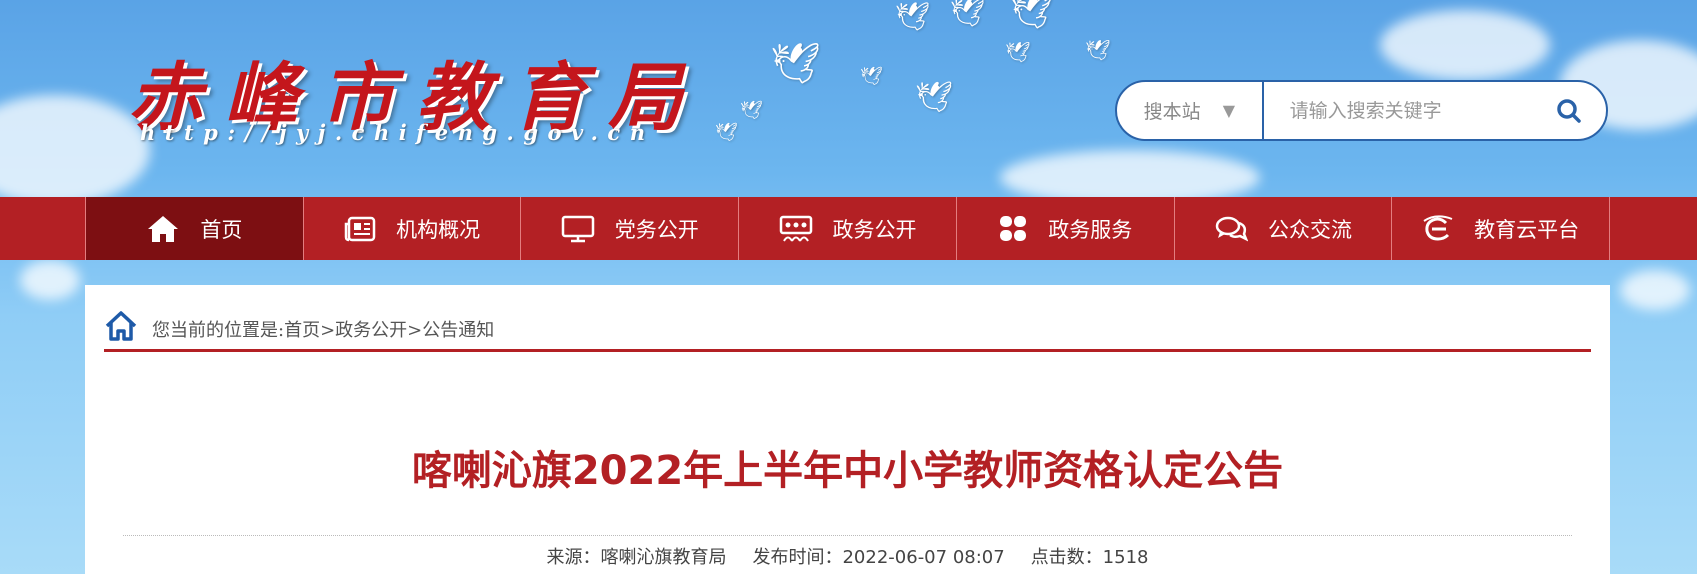  Describe the element at coordinates (656, 229) in the screenshot. I see `nav-item-label: 党务公开` at that location.